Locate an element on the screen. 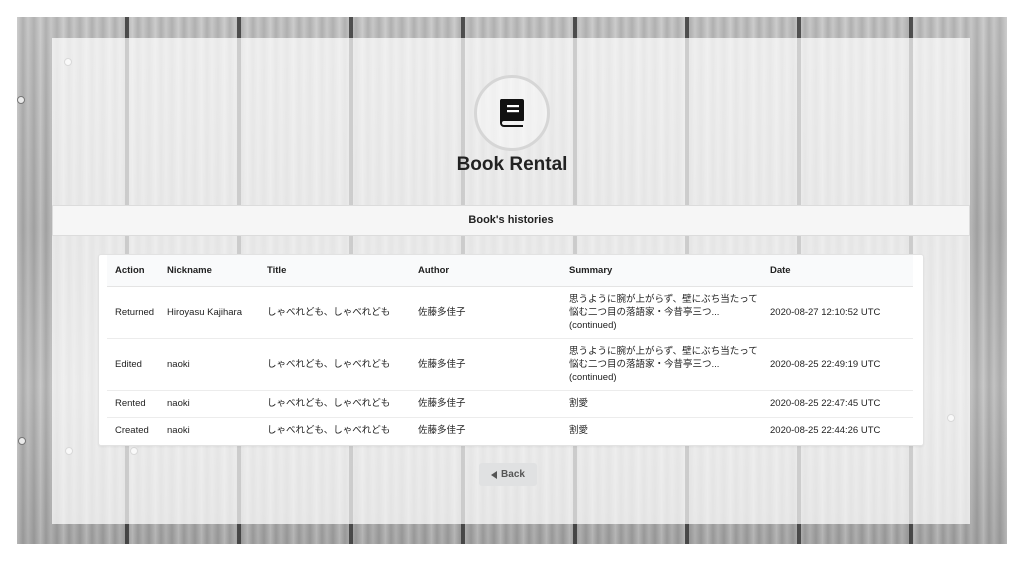 The width and height of the screenshot is (1024, 576). cell-action: Returned is located at coordinates (133, 312).